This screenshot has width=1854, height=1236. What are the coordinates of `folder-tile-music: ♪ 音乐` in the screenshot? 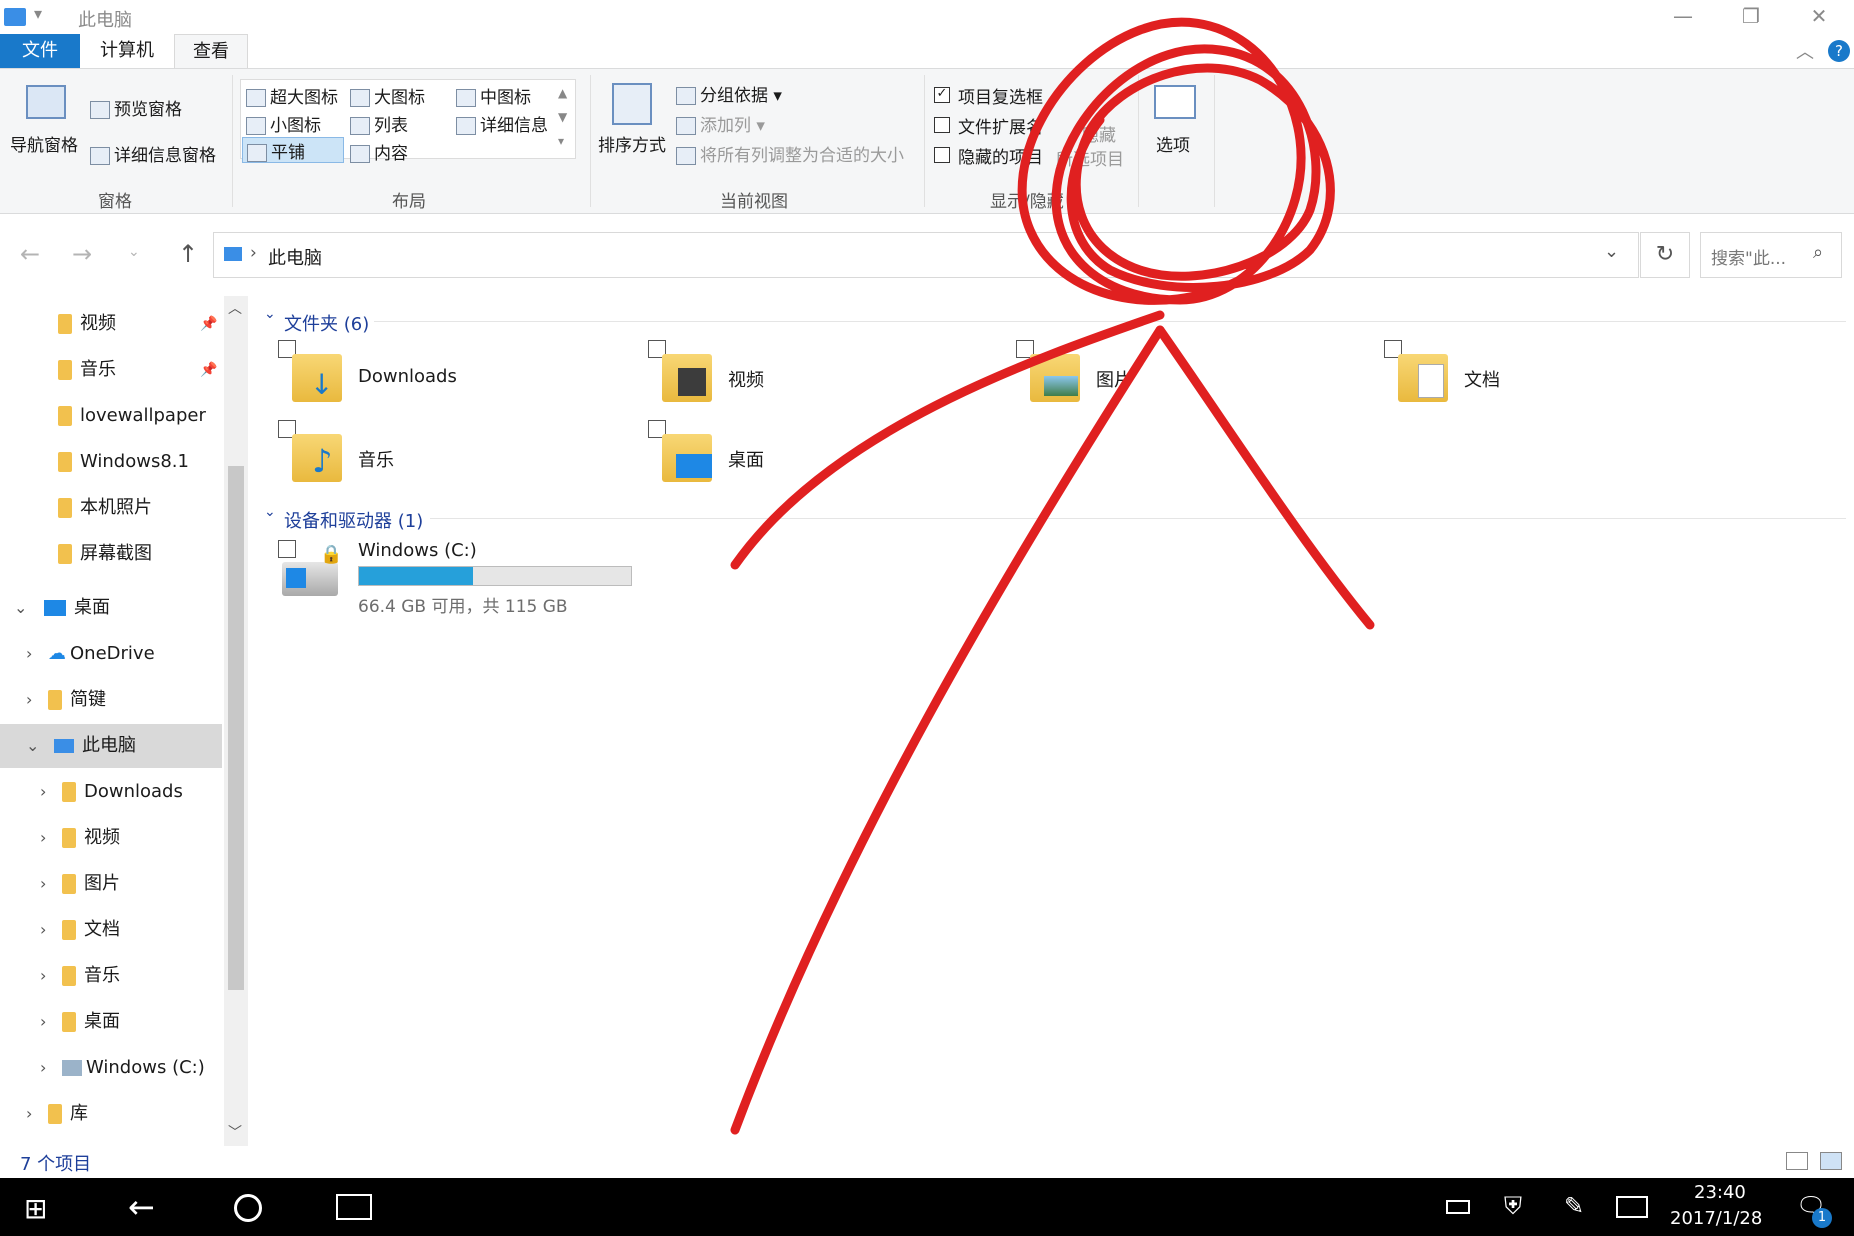 It's located at (443, 456).